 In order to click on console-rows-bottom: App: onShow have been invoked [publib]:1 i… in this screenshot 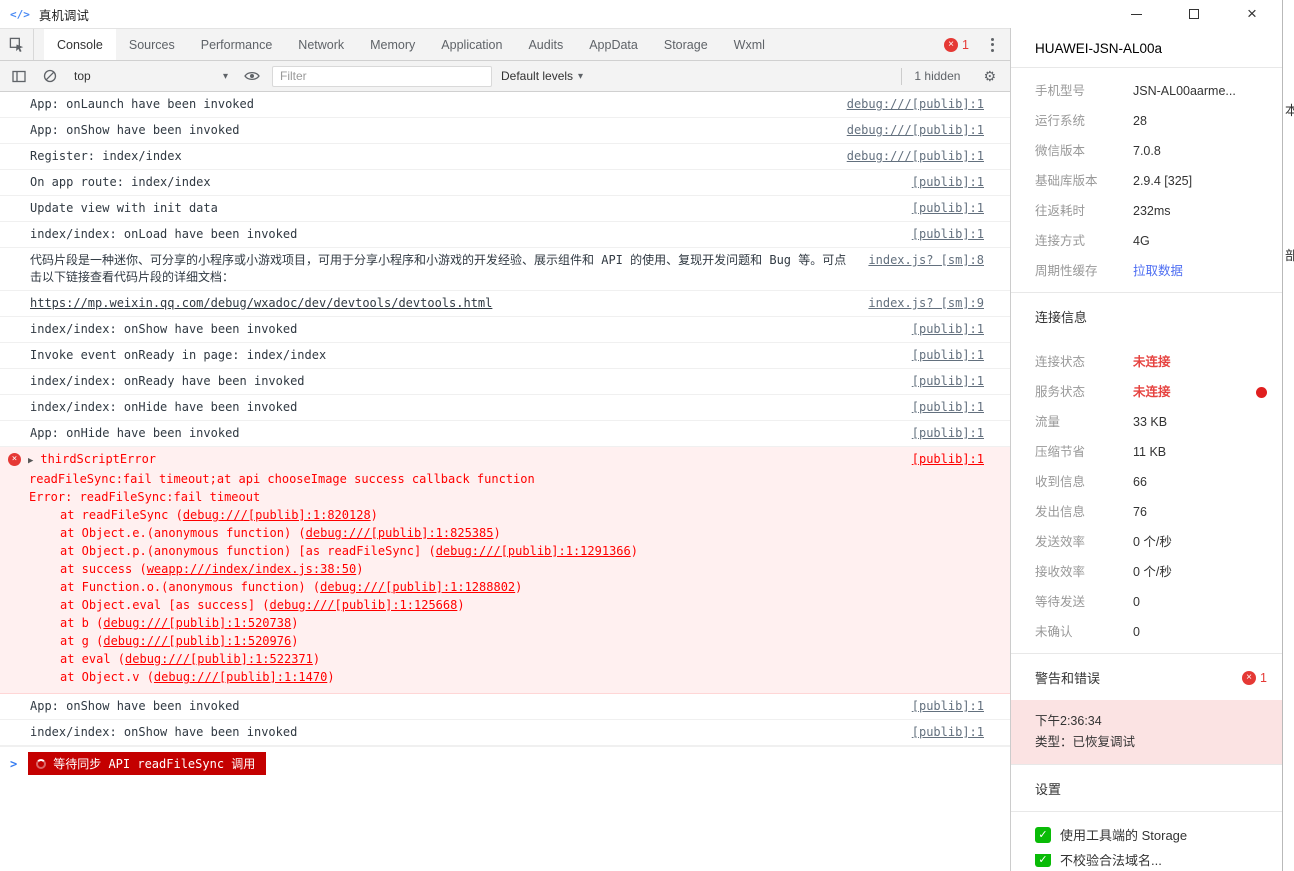, I will do `click(505, 720)`.